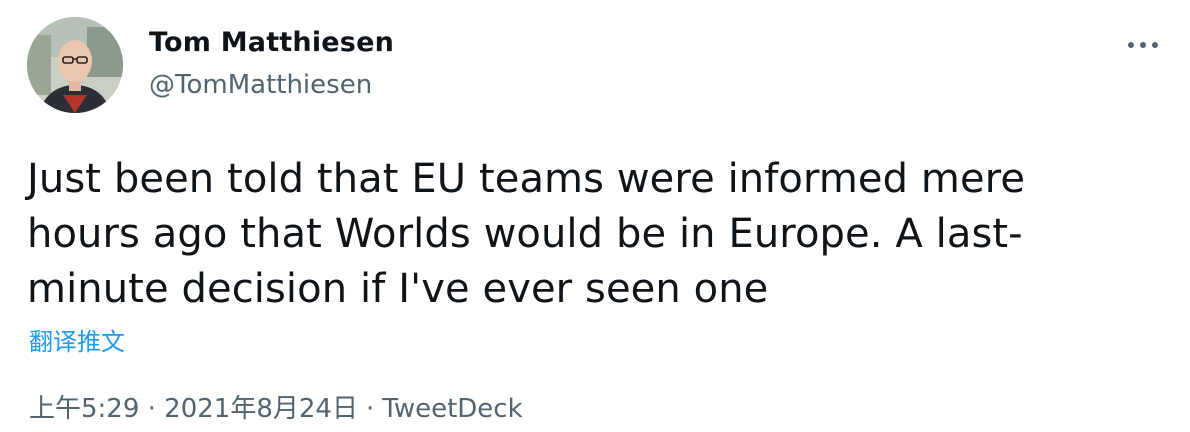  What do you see at coordinates (452, 409) in the screenshot?
I see `tweet-source-link: TweetDeck` at bounding box center [452, 409].